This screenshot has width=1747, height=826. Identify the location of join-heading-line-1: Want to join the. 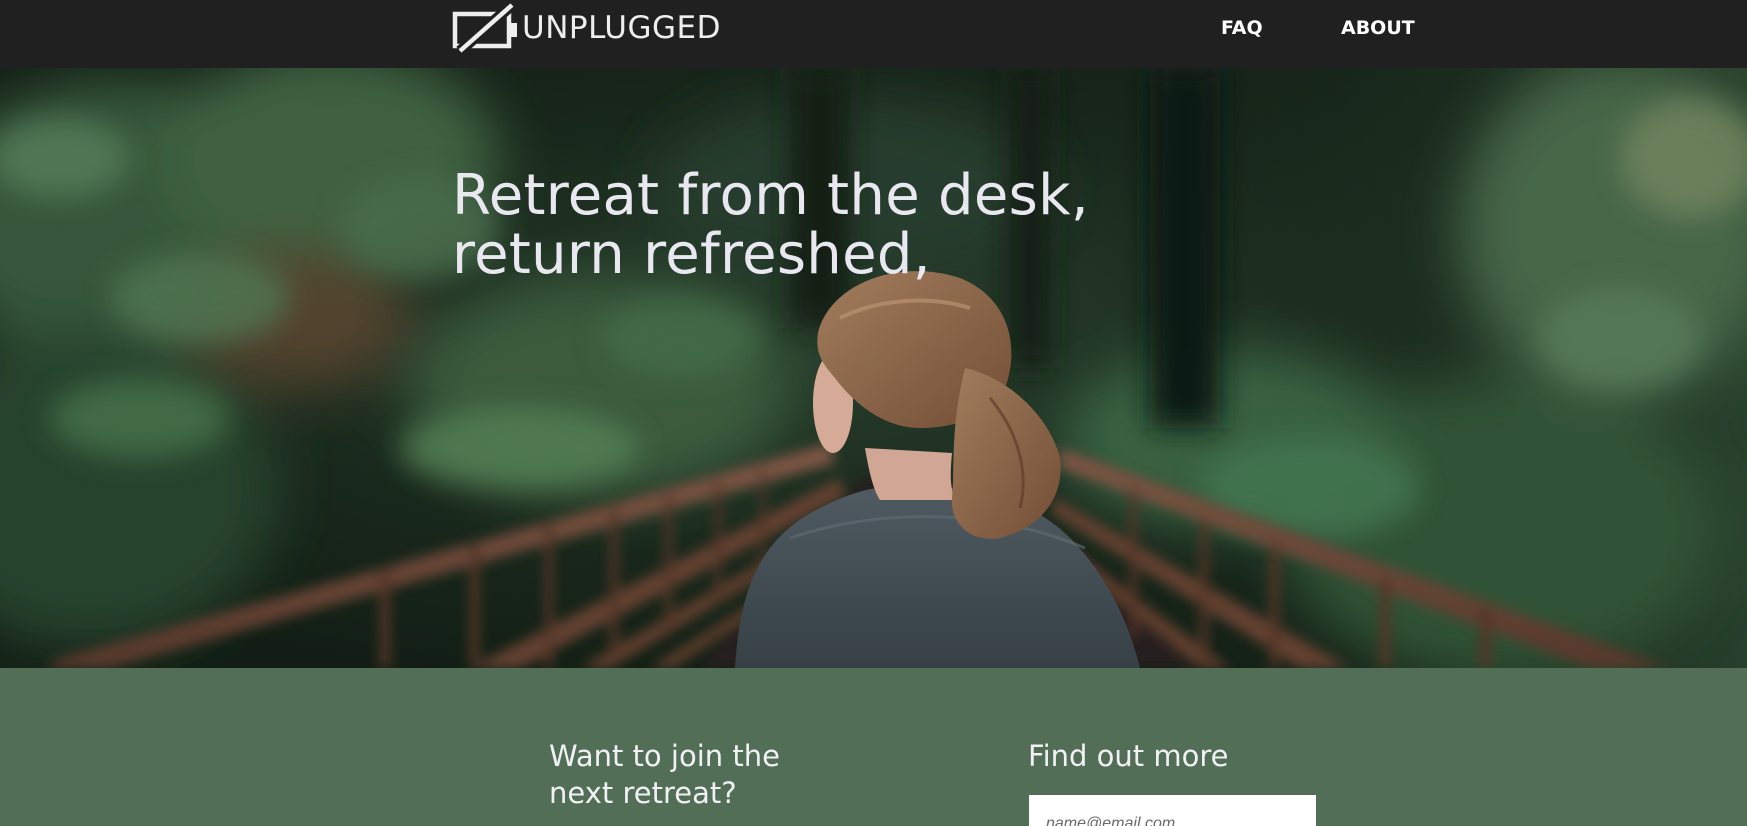
(664, 756).